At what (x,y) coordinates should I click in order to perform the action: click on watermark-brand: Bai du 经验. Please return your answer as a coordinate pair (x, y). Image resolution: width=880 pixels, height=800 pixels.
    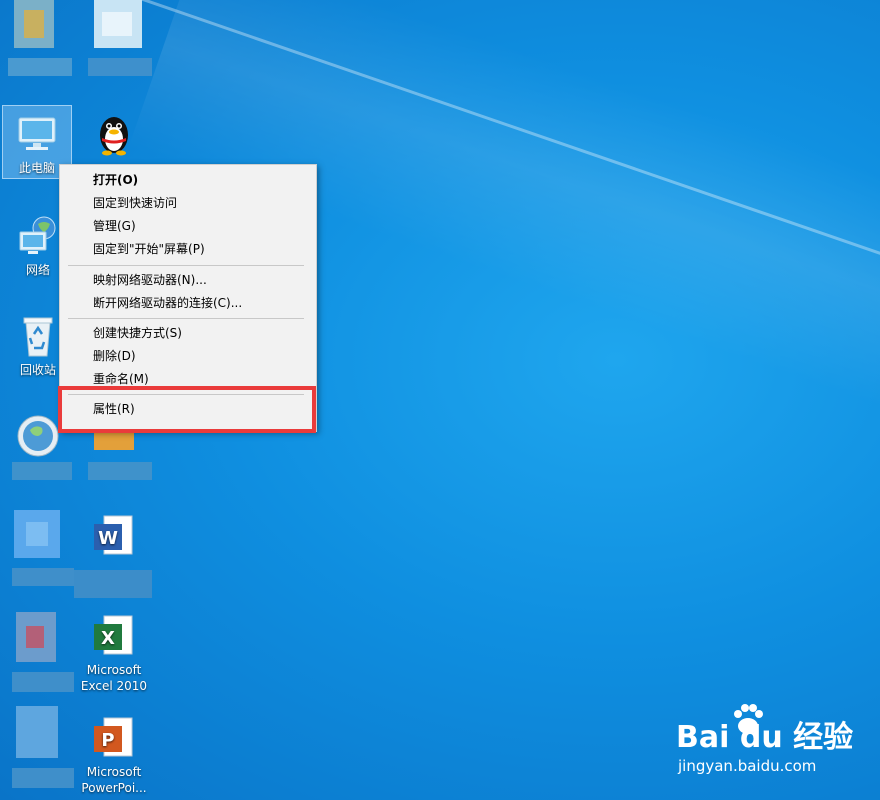
    Looking at the image, I should click on (765, 737).